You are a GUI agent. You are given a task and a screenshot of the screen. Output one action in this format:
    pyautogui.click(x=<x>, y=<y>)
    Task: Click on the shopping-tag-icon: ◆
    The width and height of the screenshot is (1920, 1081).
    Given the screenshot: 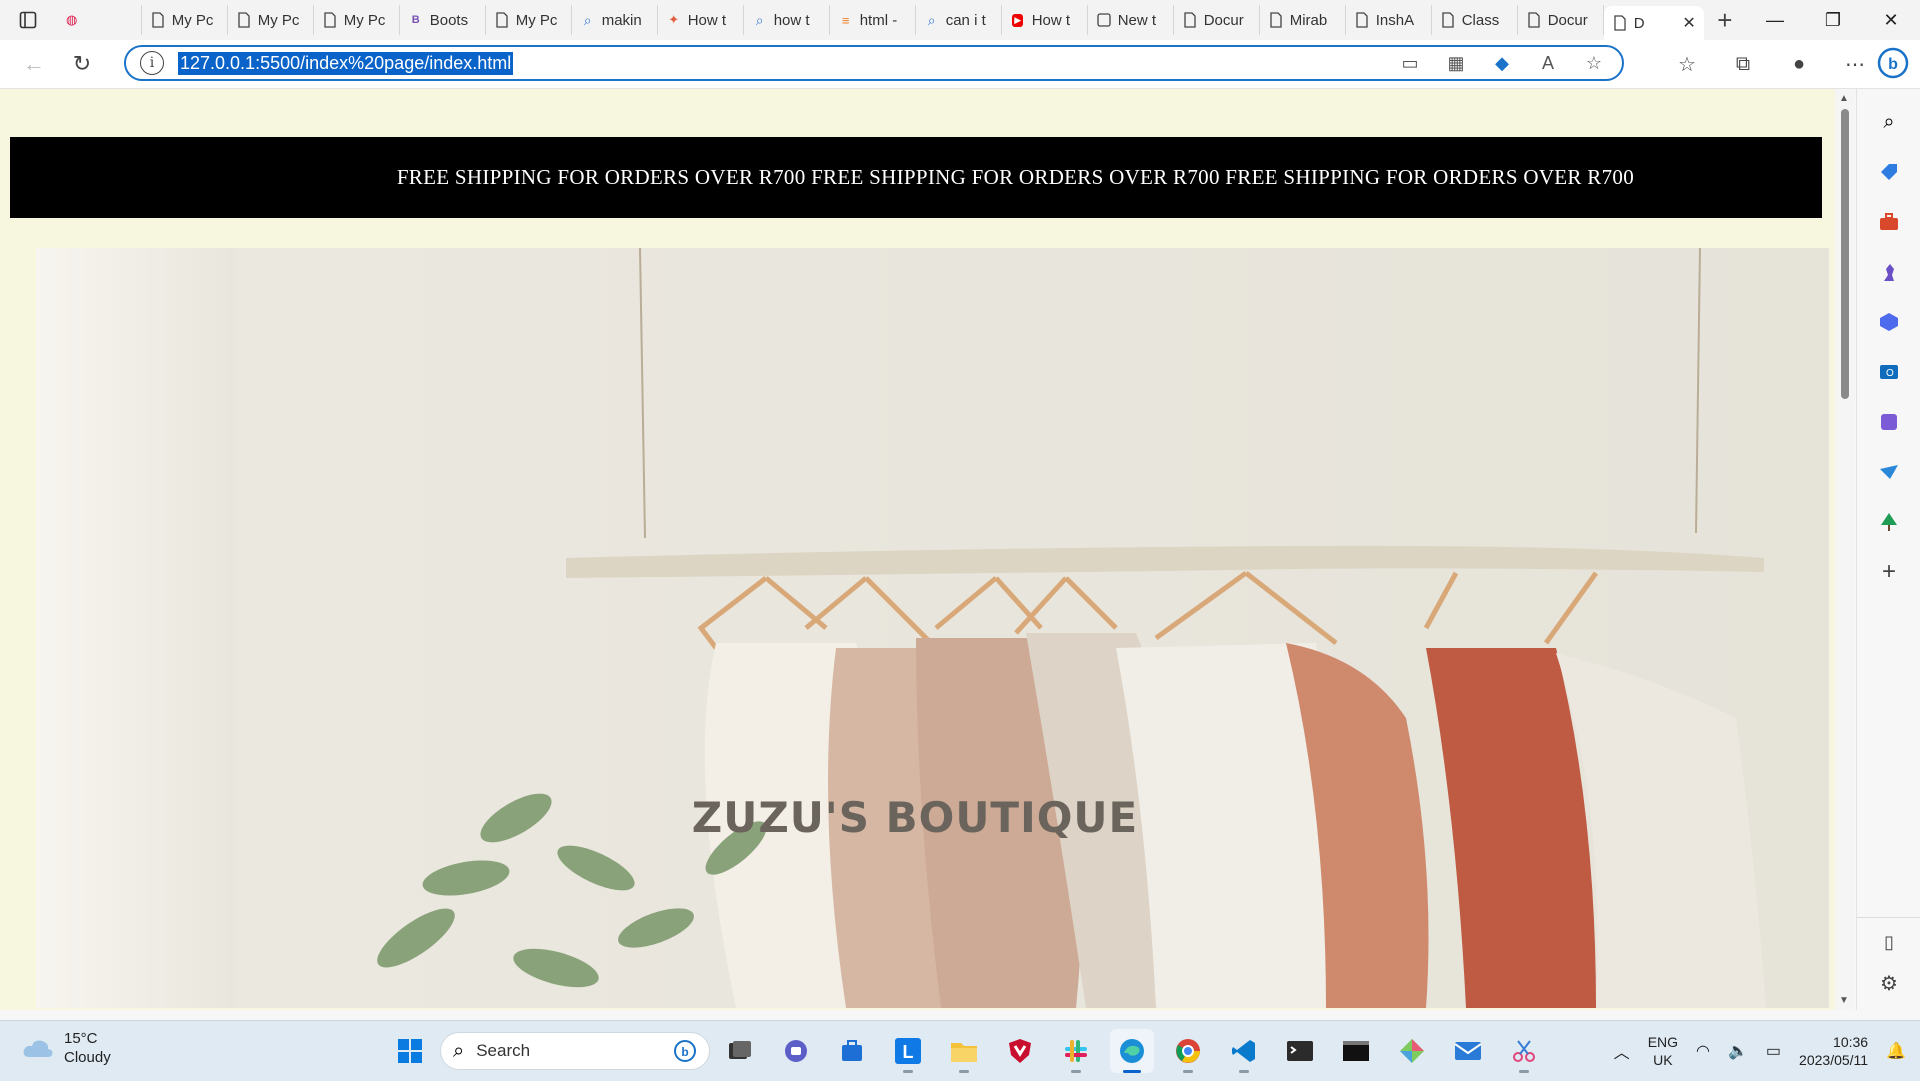 What is the action you would take?
    pyautogui.click(x=1502, y=63)
    